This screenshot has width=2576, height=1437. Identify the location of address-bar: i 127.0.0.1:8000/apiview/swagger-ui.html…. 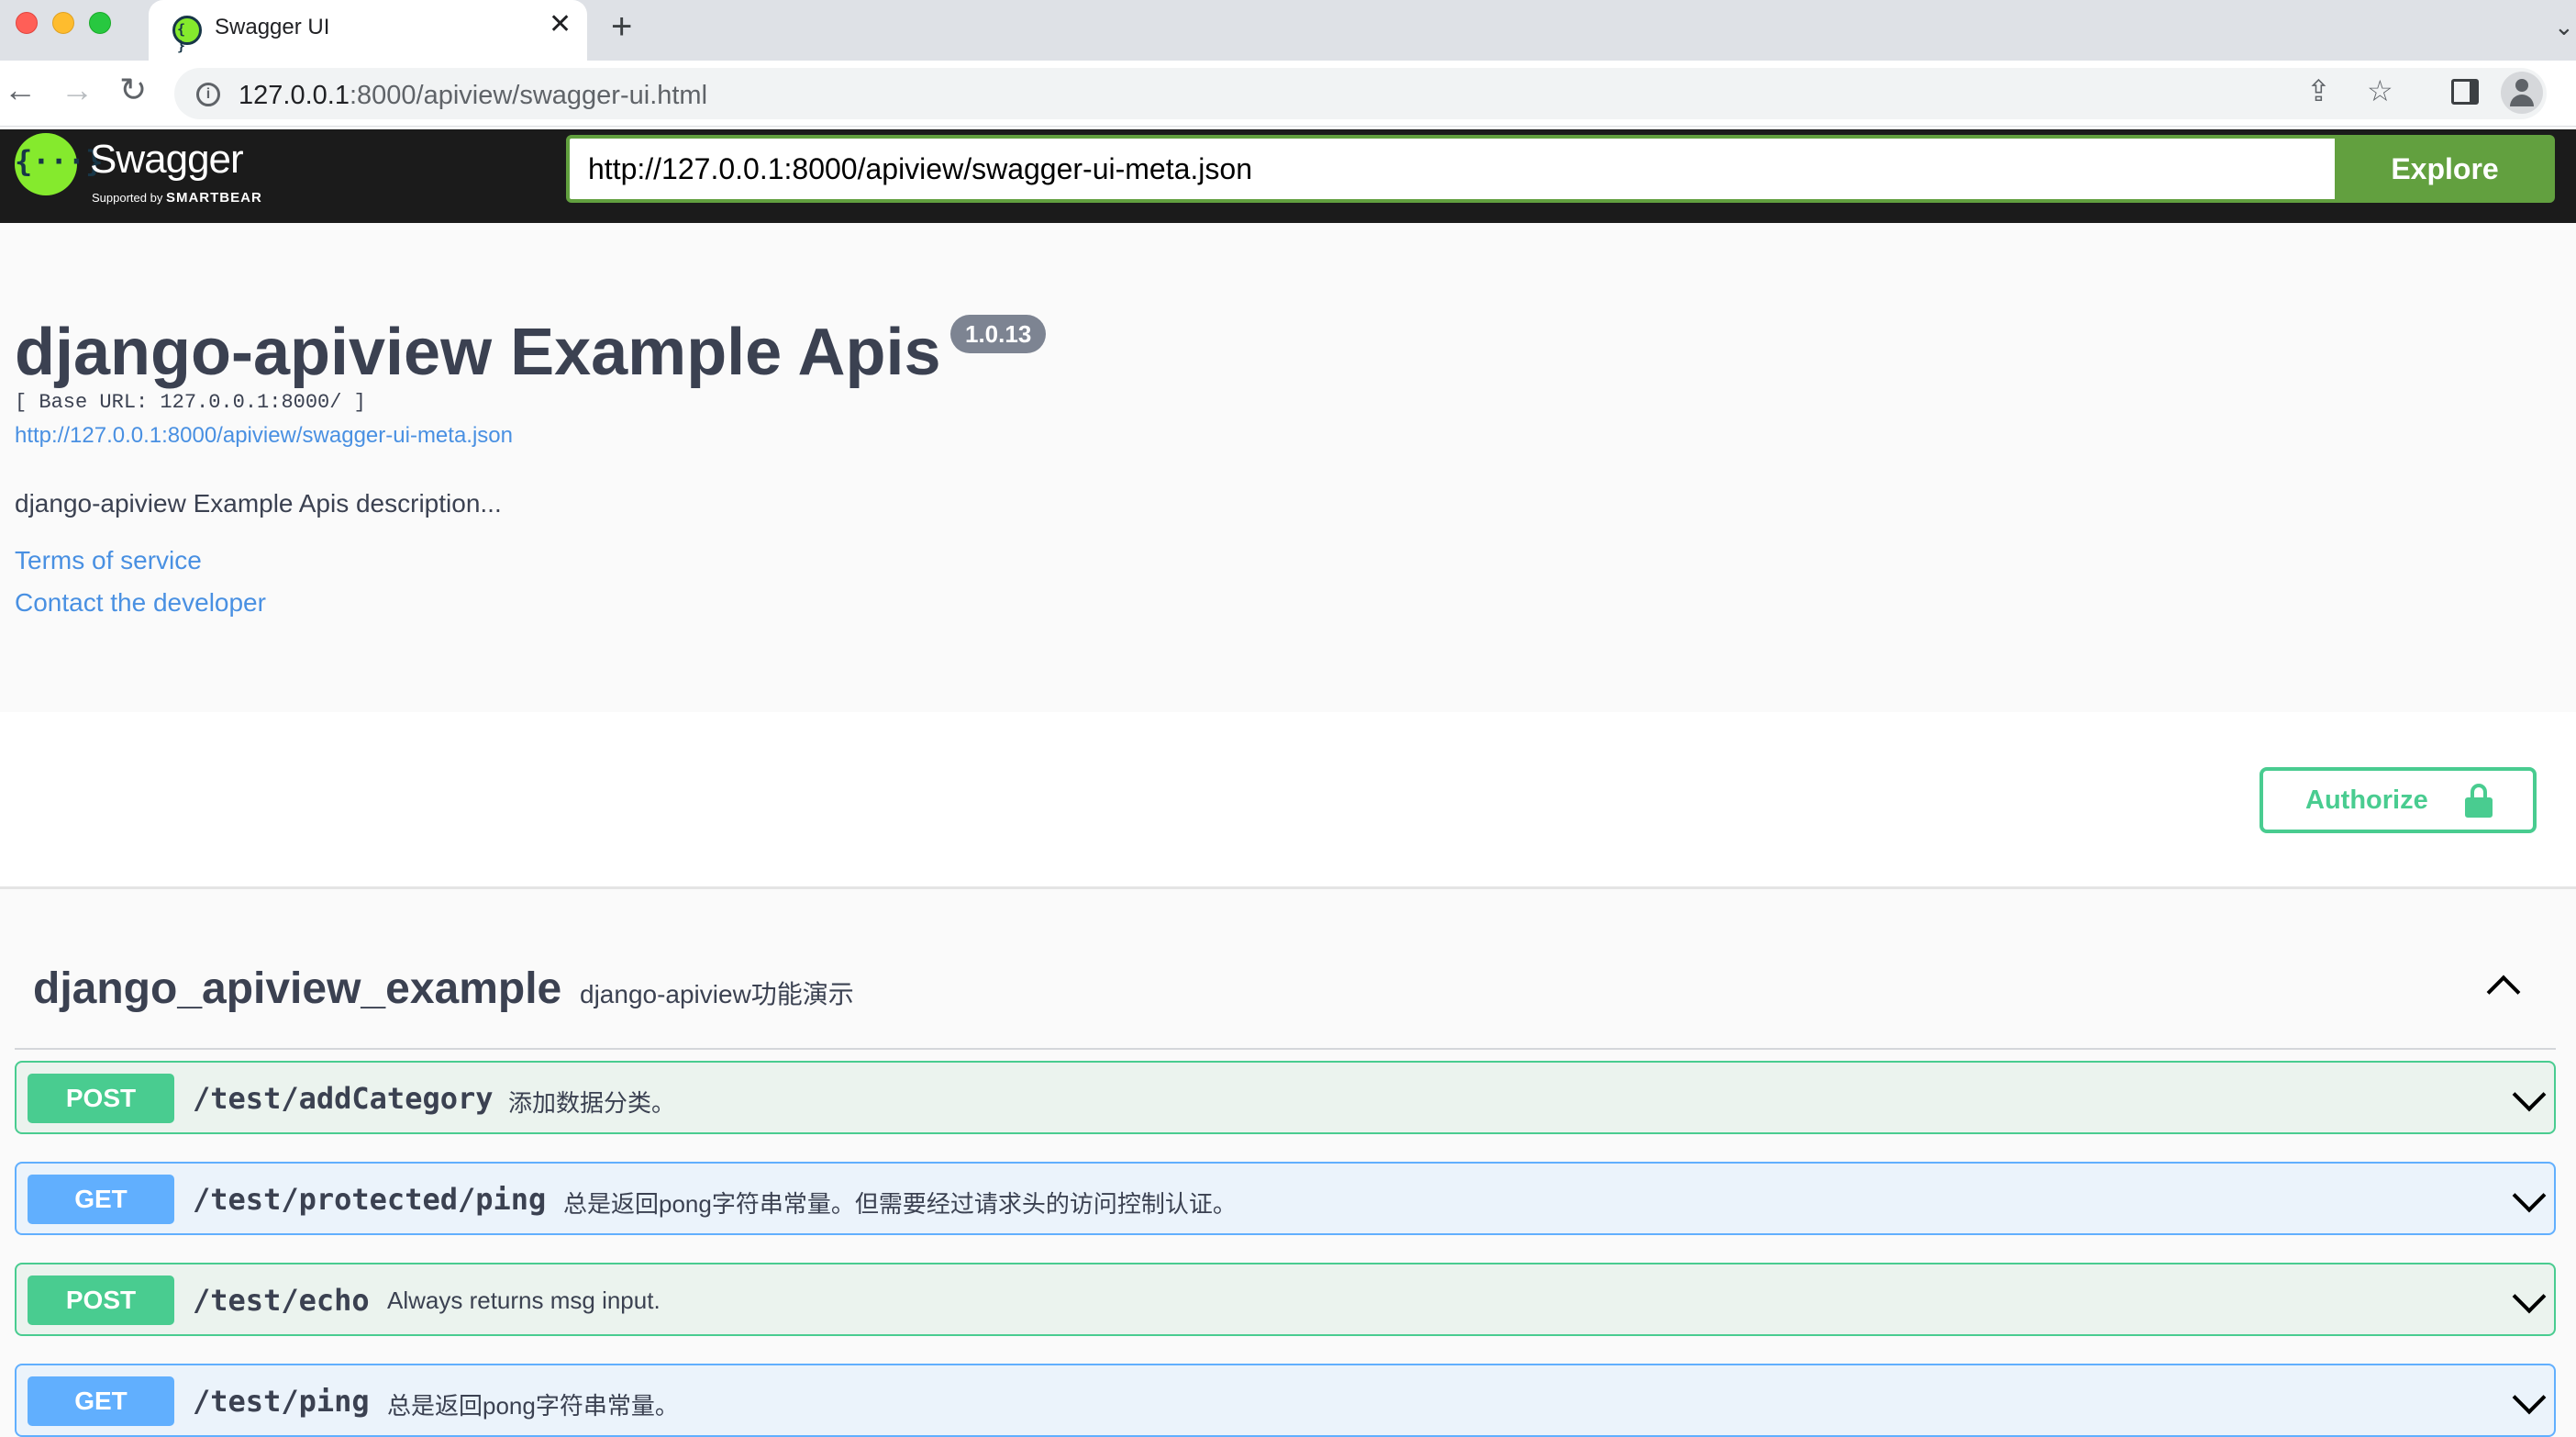
(1360, 93).